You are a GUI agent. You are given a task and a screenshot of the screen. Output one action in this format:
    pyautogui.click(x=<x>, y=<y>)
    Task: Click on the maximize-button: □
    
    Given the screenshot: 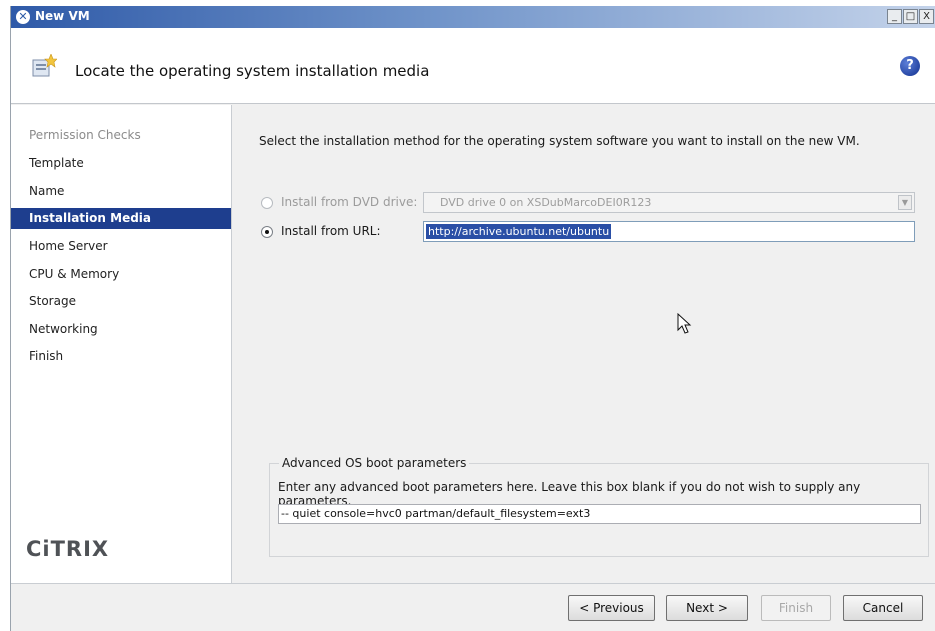 What is the action you would take?
    pyautogui.click(x=910, y=16)
    